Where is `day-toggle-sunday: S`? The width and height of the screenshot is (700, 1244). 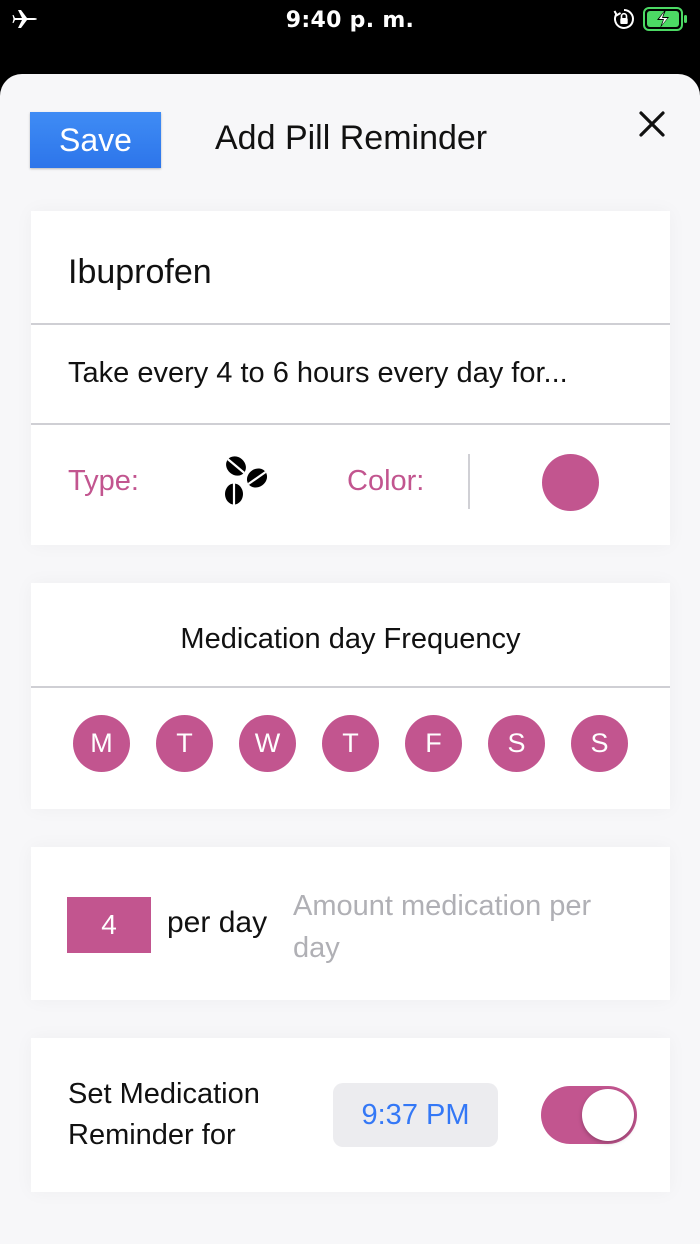
day-toggle-sunday: S is located at coordinates (599, 743).